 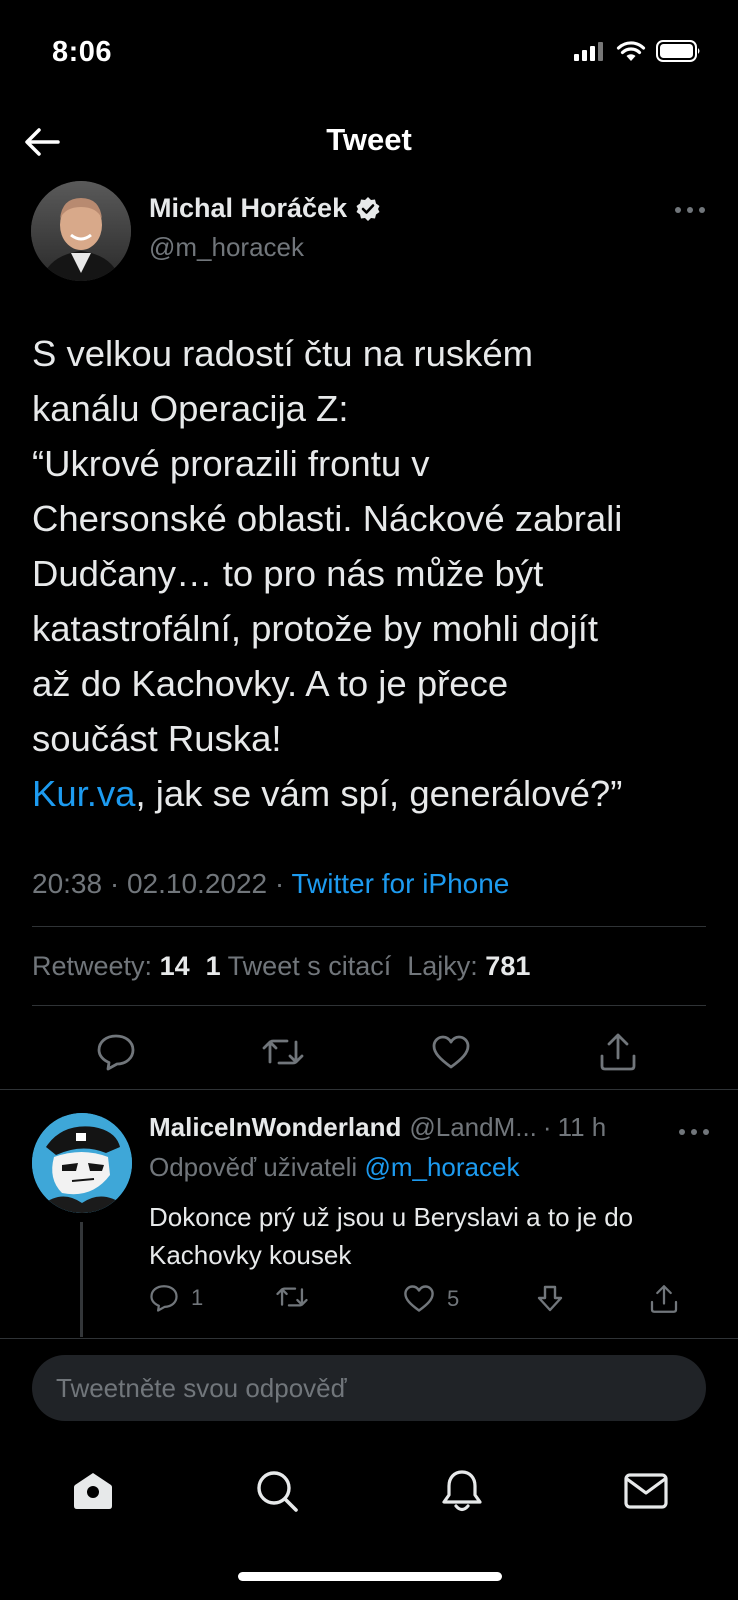 I want to click on replying-to: Odpověď uživateli @m_horacek, so click(x=334, y=1167).